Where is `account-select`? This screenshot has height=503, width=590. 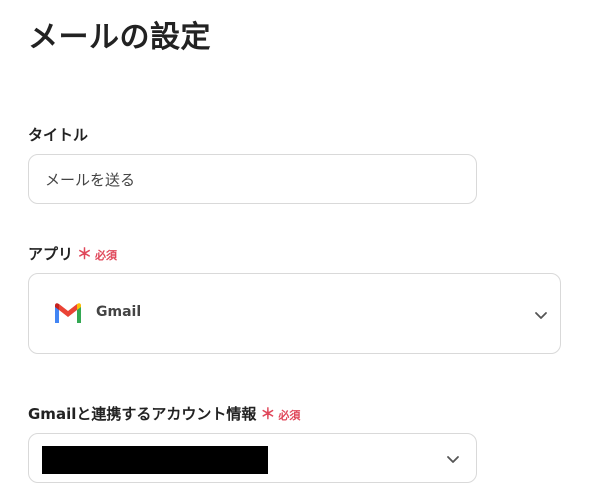 account-select is located at coordinates (252, 458).